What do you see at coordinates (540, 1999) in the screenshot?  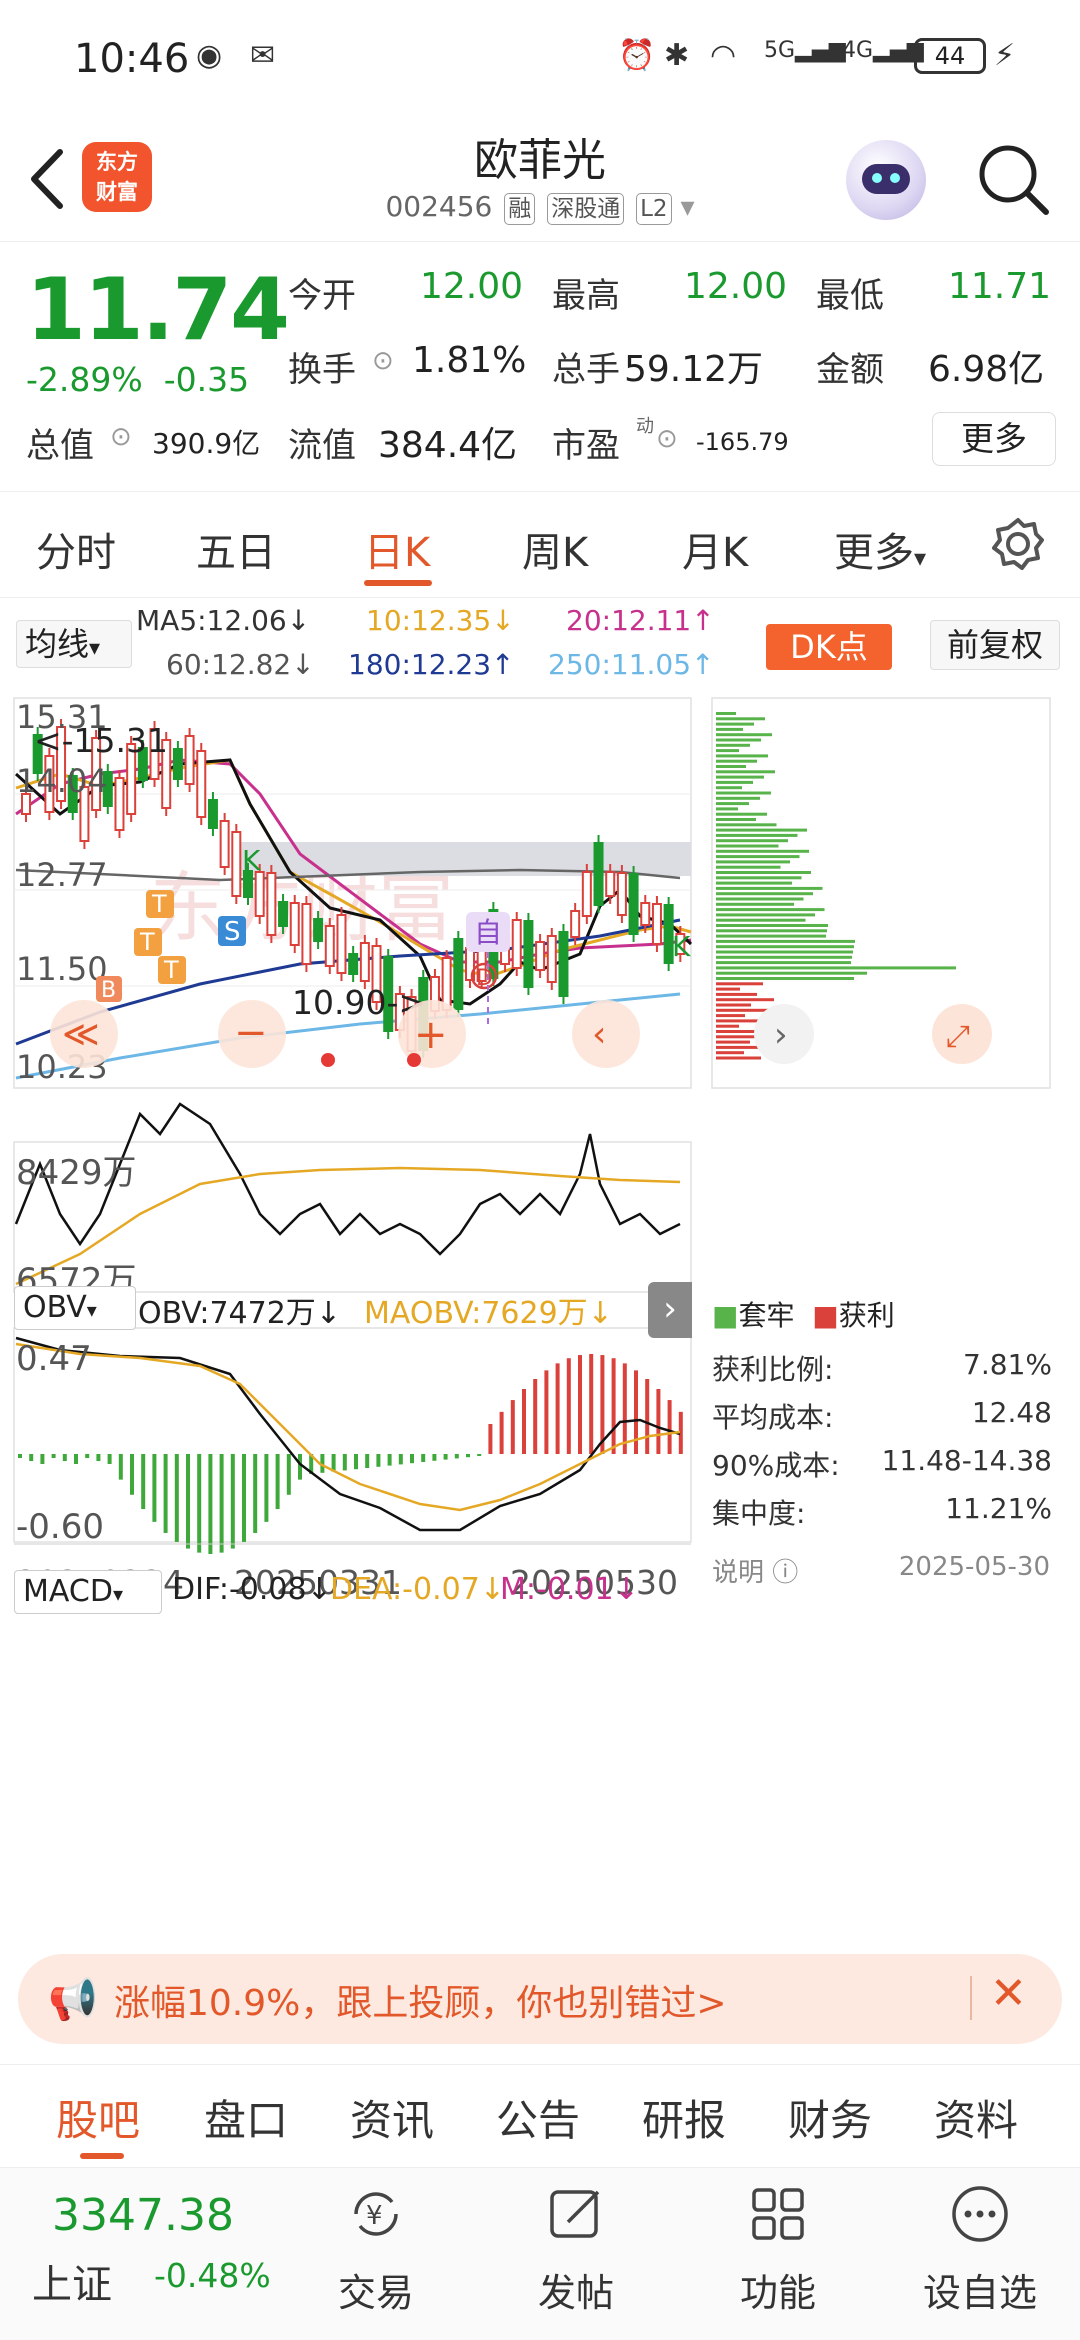 I see `promo-banner: 📢 涨幅10.9%，跟上投顾，你也别错过> ✕` at bounding box center [540, 1999].